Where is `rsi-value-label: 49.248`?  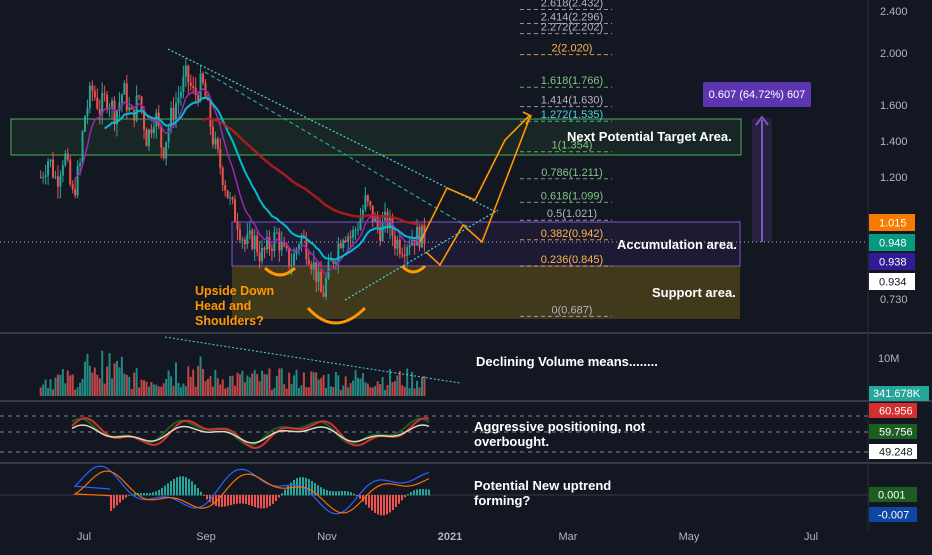
rsi-value-label: 49.248 is located at coordinates (896, 453).